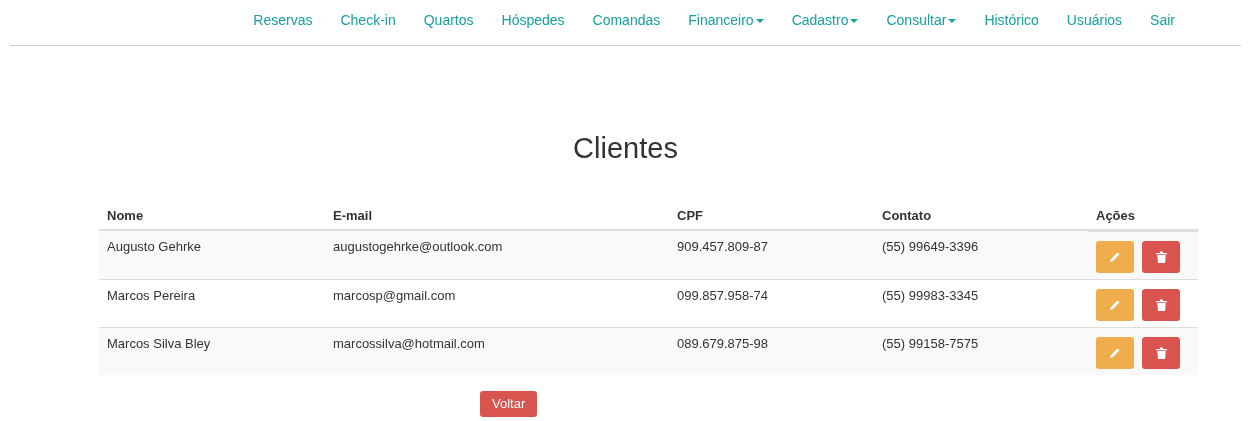  Describe the element at coordinates (283, 22) in the screenshot. I see `nav-link: Reservas` at that location.